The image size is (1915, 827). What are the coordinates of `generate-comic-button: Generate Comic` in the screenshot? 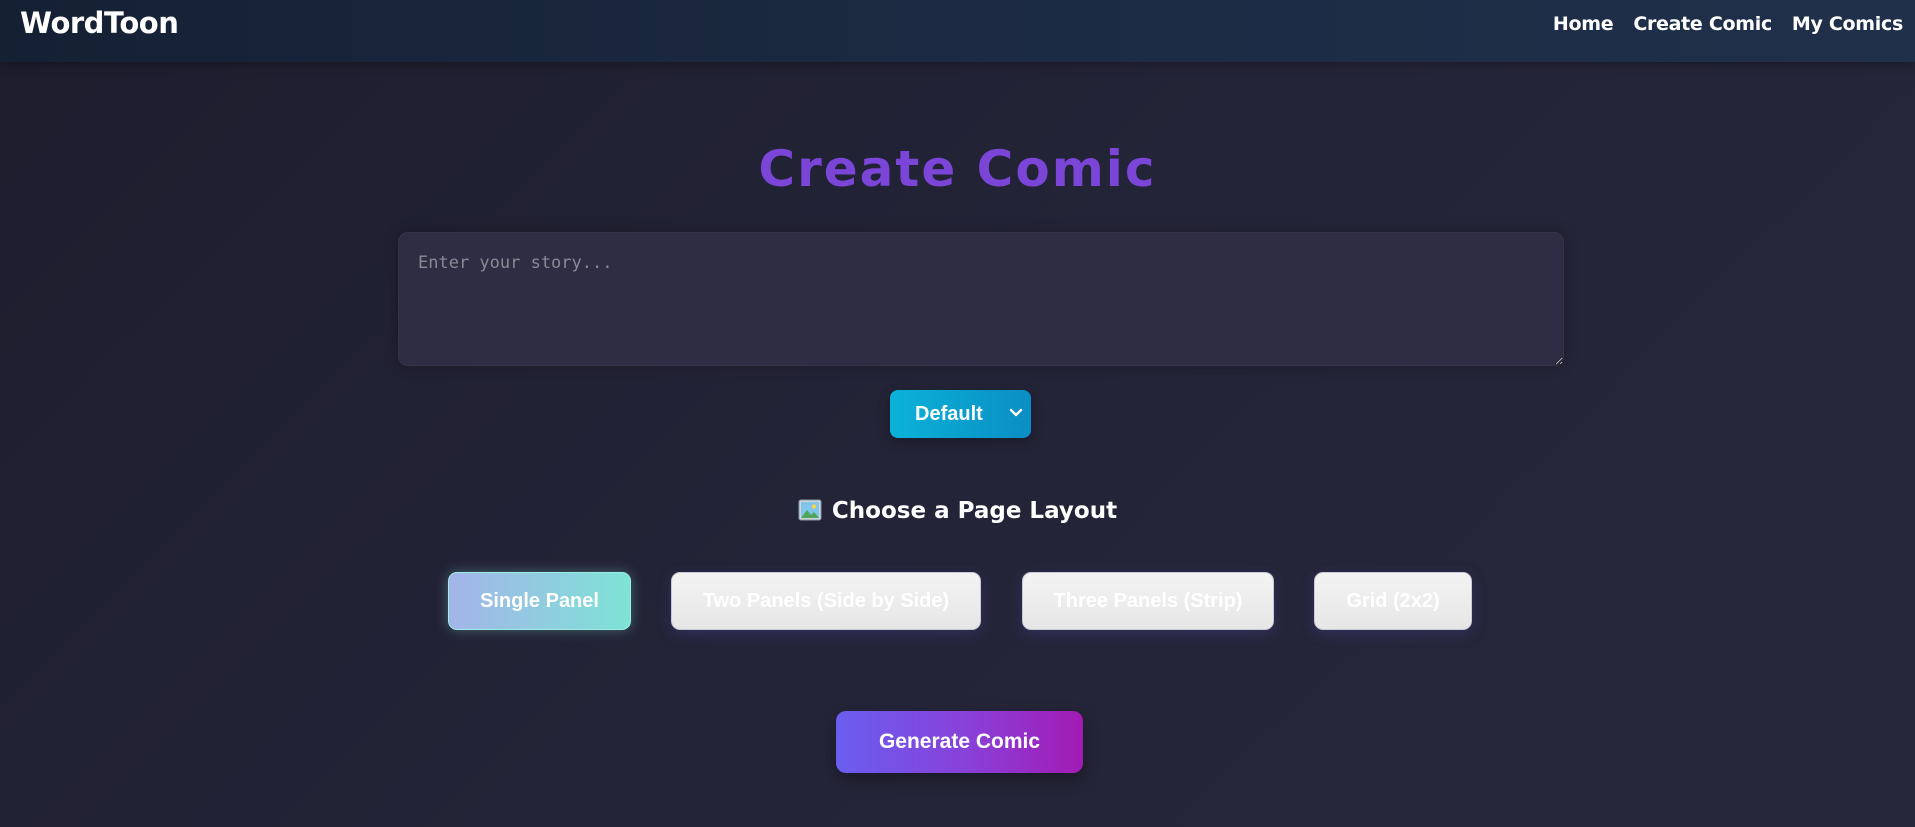 It's located at (959, 742).